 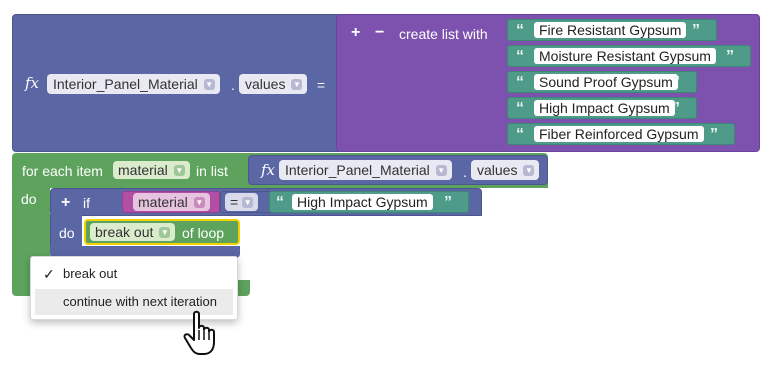 I want to click on break-loop-block: break out ▼ of loop, so click(x=162, y=232).